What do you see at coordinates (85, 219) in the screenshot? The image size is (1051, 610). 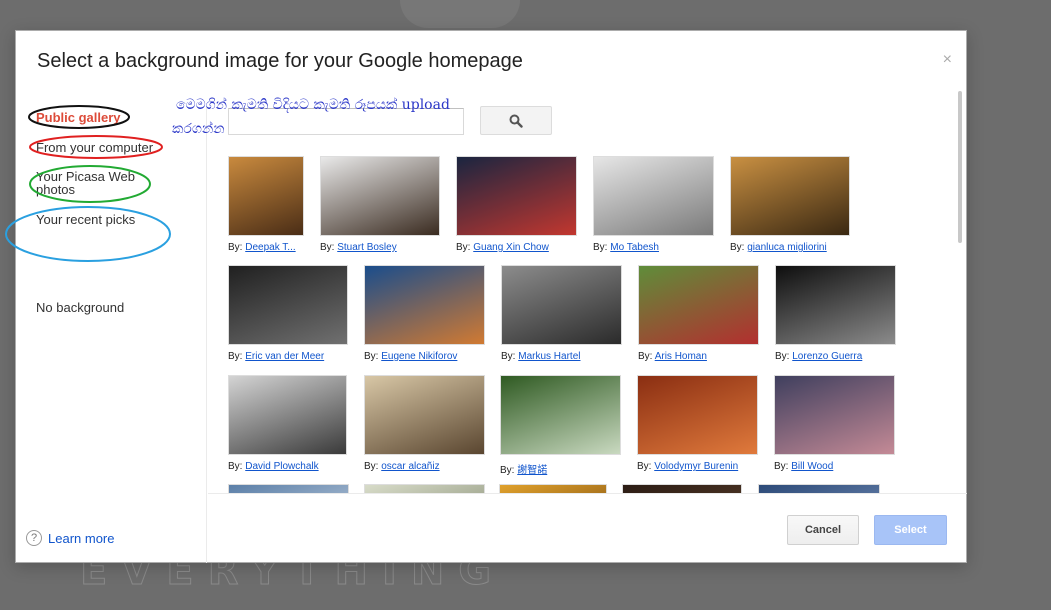 I see `sidebar-item-recent-picks: Your recent picks` at bounding box center [85, 219].